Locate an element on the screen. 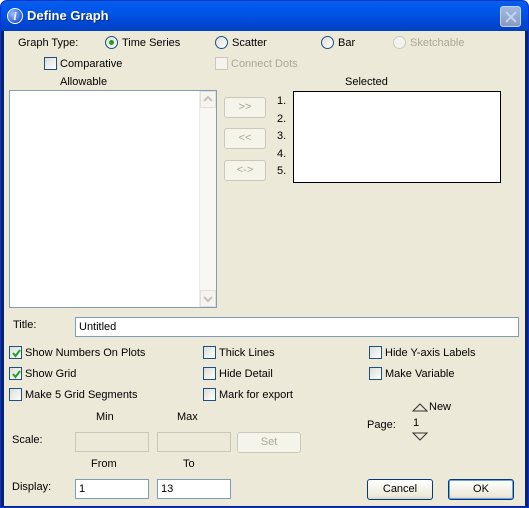 The height and width of the screenshot is (508, 529). window-title: Define Graph is located at coordinates (68, 15).